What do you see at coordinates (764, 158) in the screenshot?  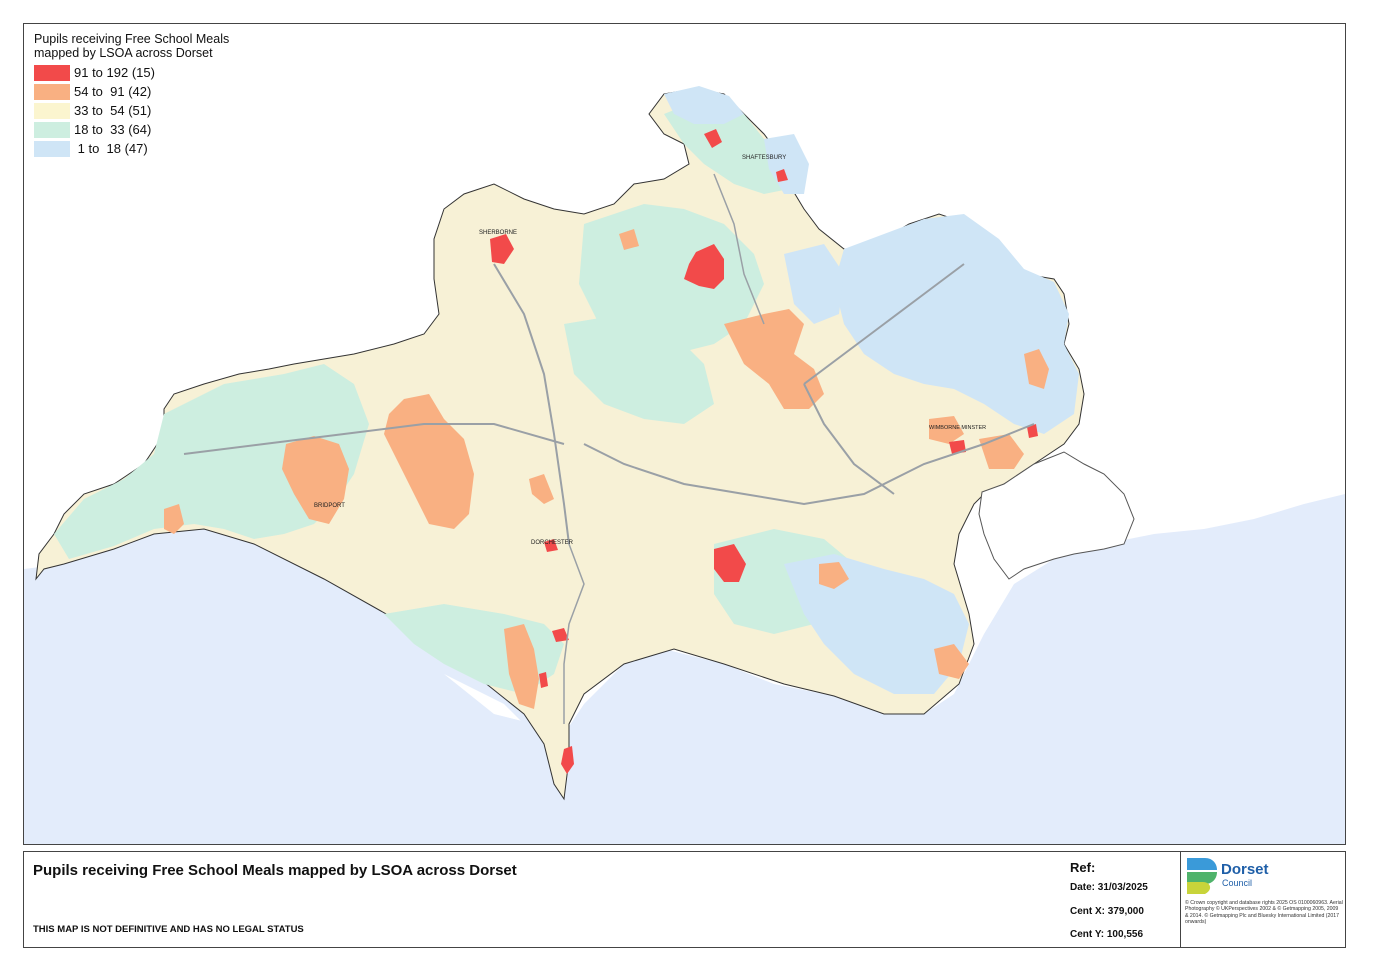 I see `map-label-shaftesbury: SHAFTESBURY` at bounding box center [764, 158].